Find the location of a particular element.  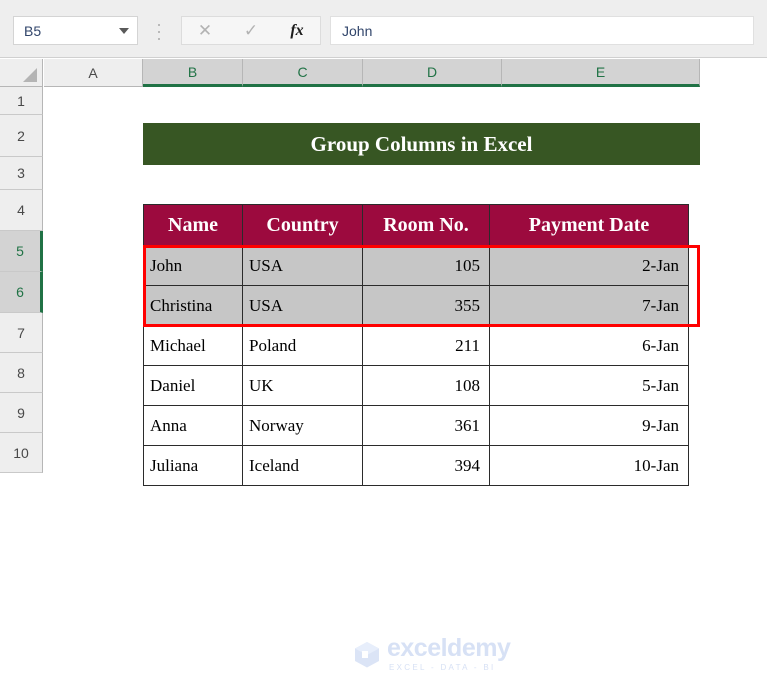

cell-name-4: Daniel is located at coordinates (193, 385).